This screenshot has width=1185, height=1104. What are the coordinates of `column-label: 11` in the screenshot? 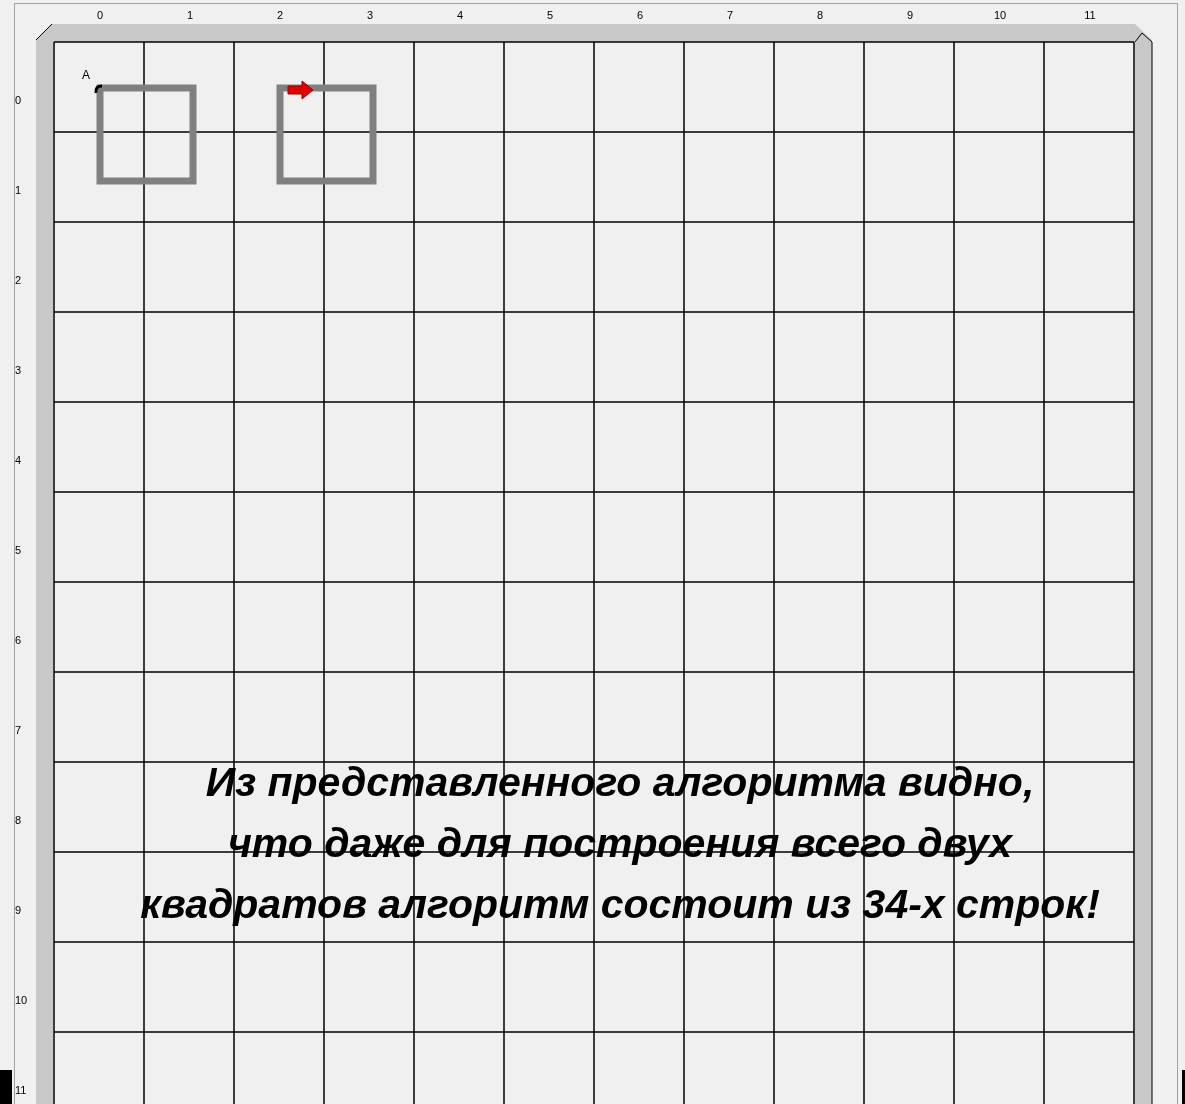 It's located at (1090, 15).